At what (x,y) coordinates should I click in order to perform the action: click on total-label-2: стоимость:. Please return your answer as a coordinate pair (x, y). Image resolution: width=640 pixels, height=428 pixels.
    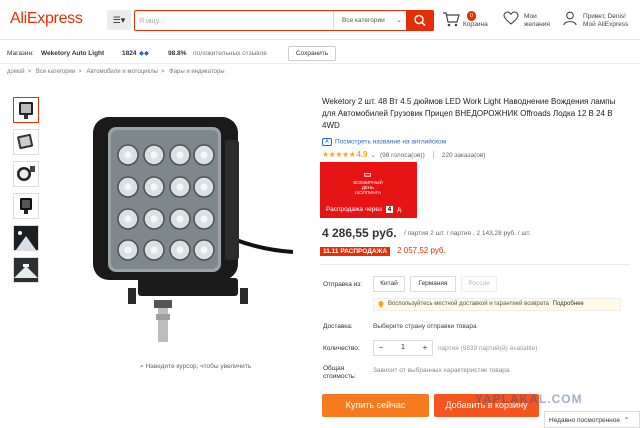
    Looking at the image, I should click on (339, 376).